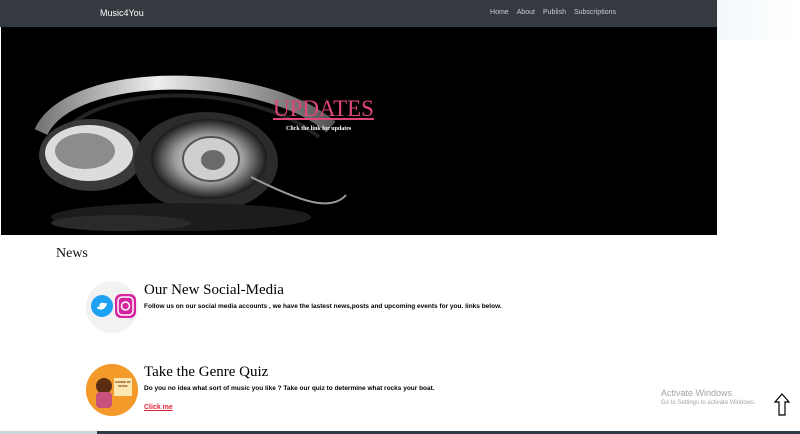 This screenshot has width=800, height=434. What do you see at coordinates (158, 407) in the screenshot?
I see `click-me-link: Click me` at bounding box center [158, 407].